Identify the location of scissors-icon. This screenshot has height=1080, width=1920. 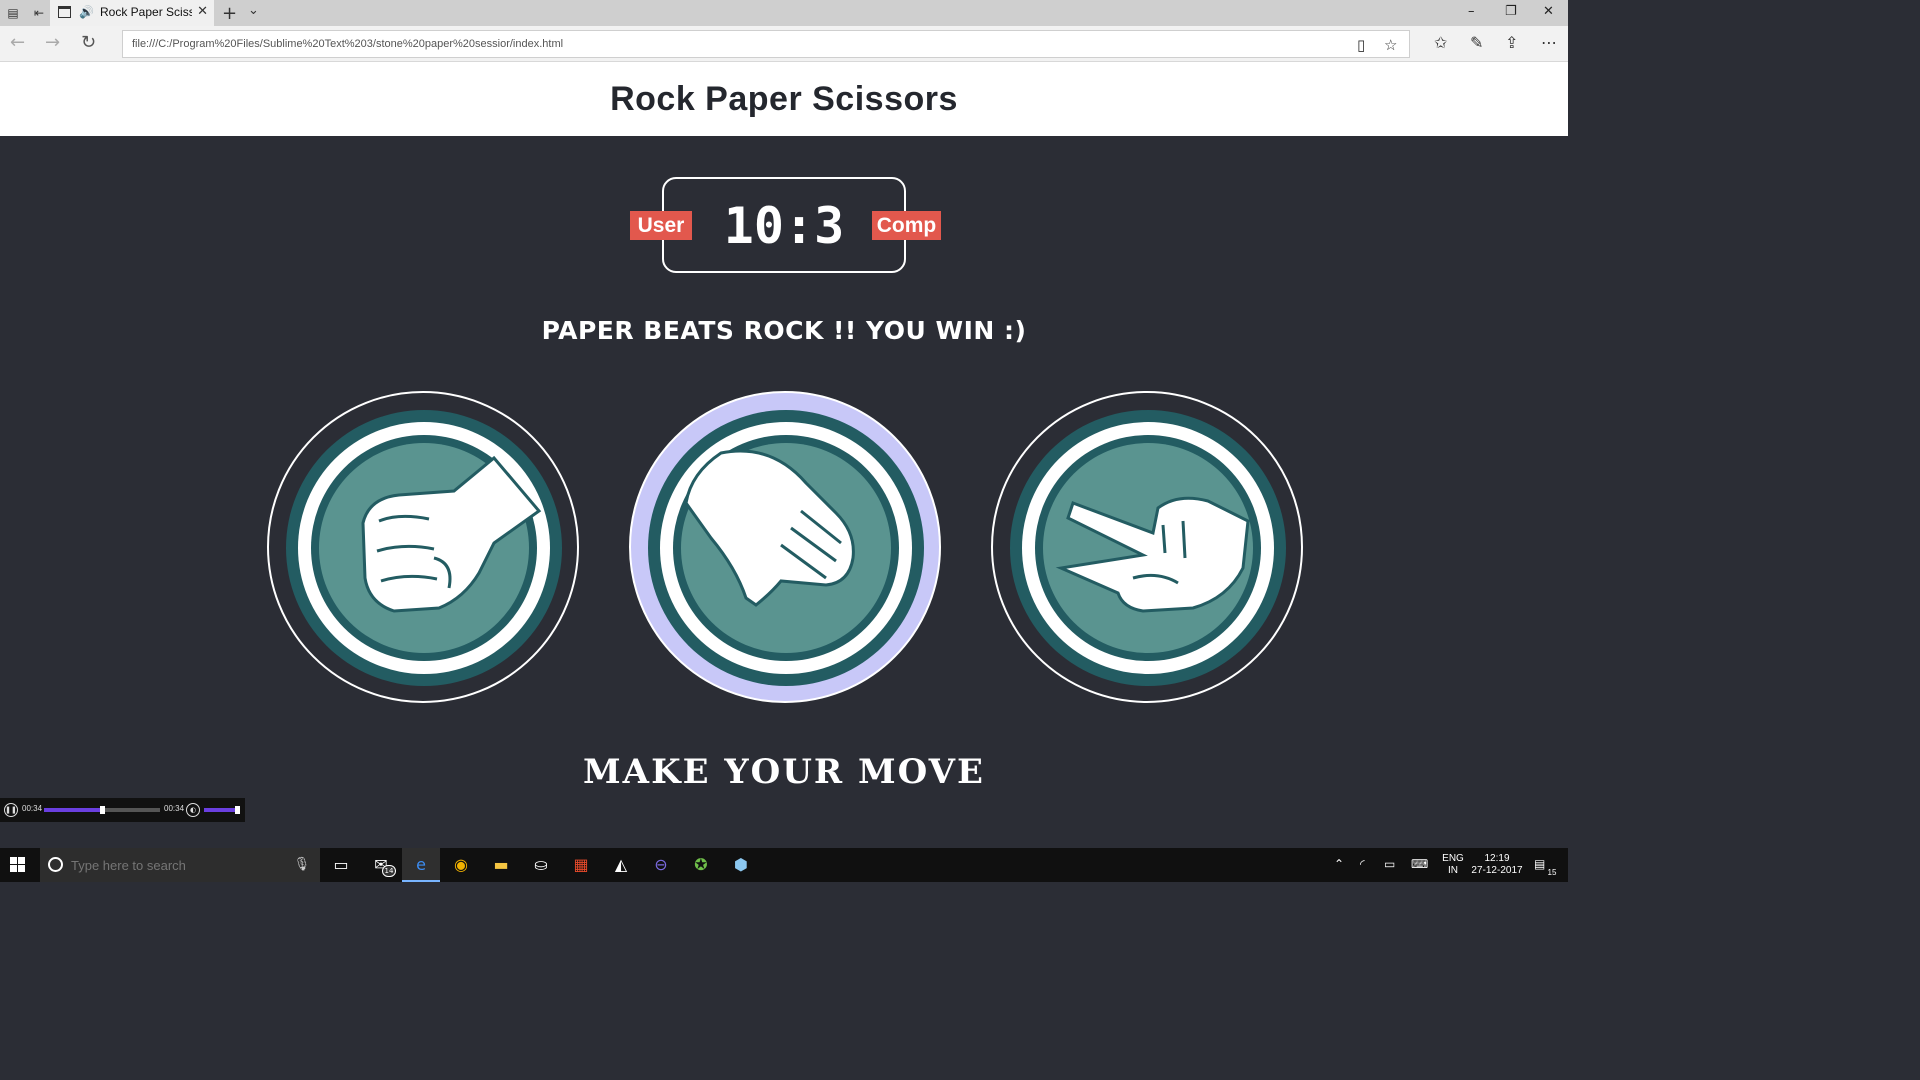
(1148, 548).